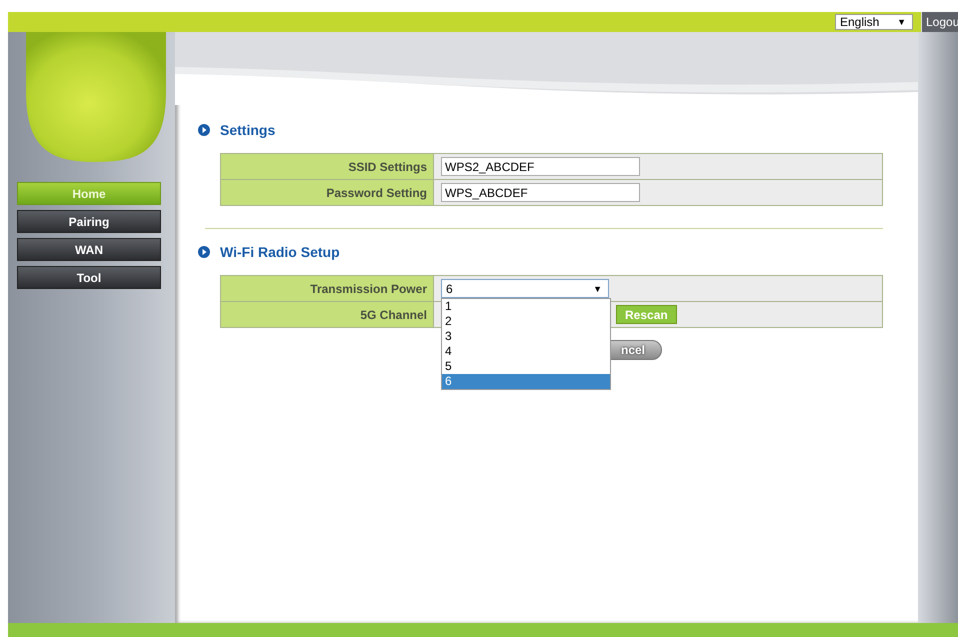 The height and width of the screenshot is (637, 958). Describe the element at coordinates (327, 192) in the screenshot. I see `field-label: Password Setting` at that location.